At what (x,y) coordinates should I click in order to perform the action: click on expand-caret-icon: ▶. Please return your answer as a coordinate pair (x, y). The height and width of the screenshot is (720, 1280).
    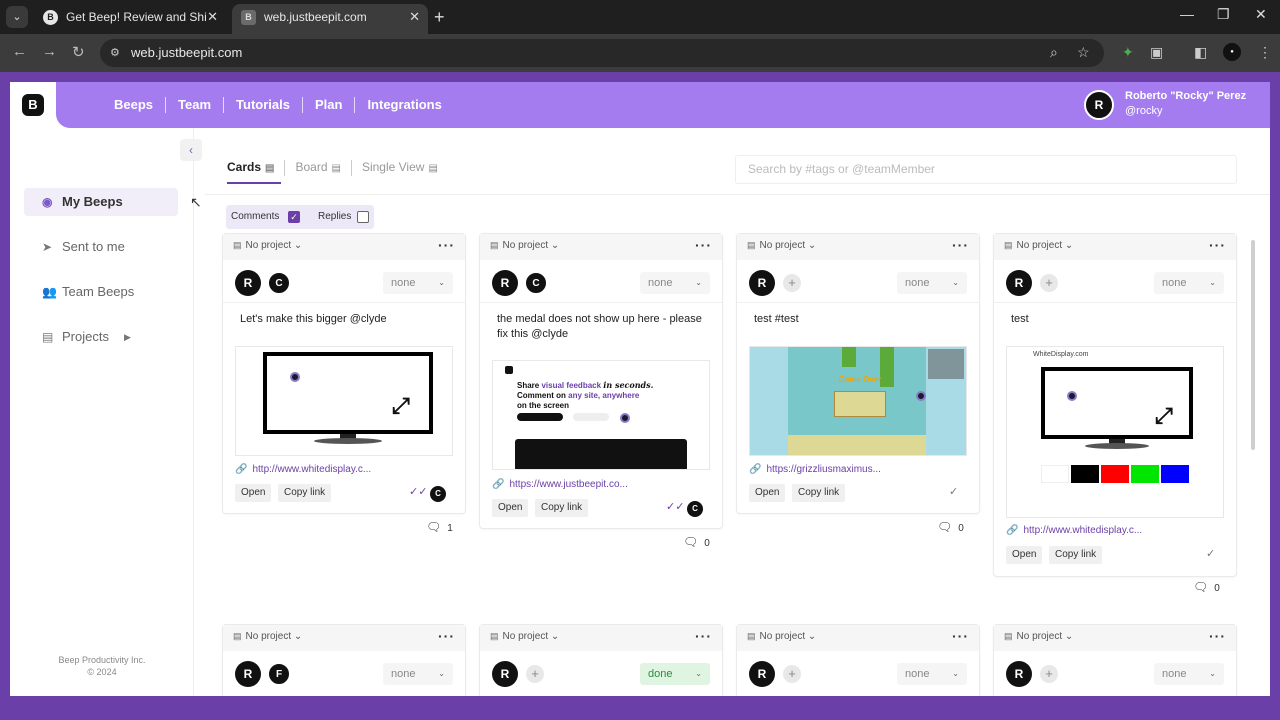
    Looking at the image, I should click on (127, 337).